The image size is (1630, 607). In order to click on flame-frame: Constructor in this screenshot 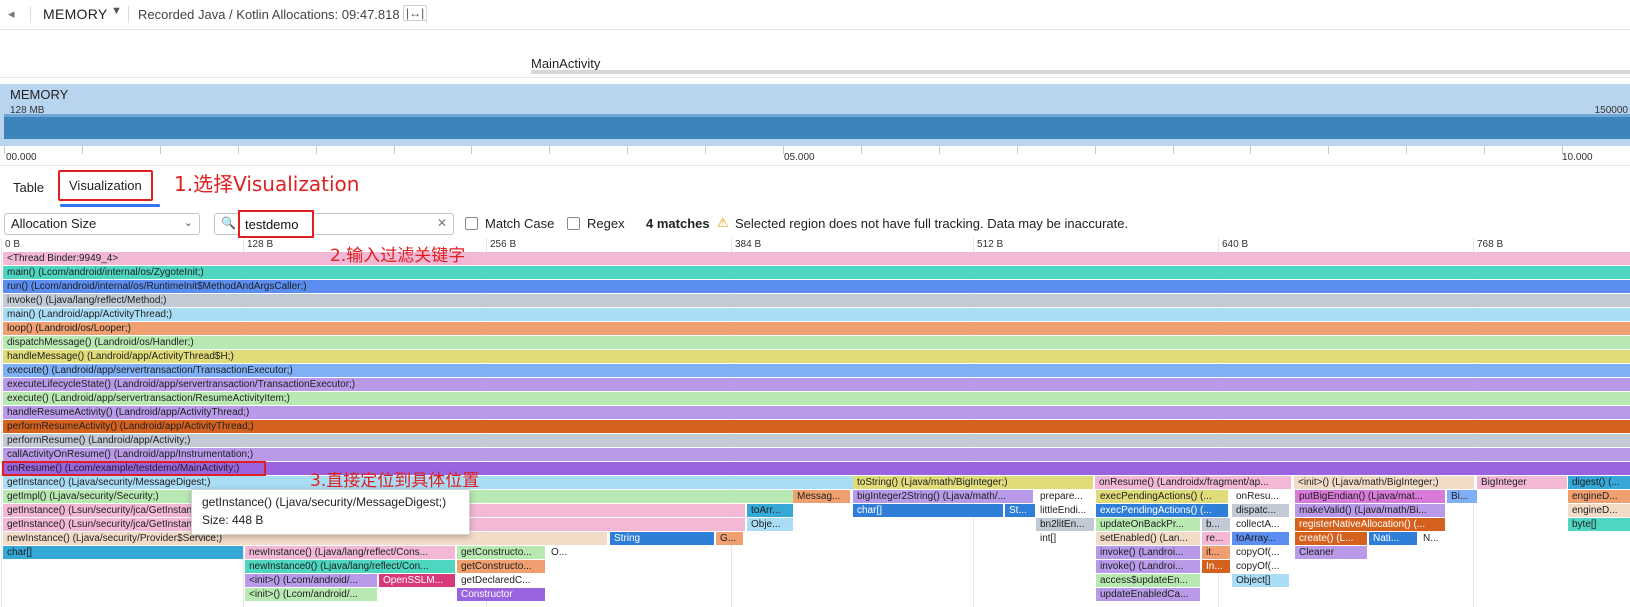, I will do `click(501, 594)`.